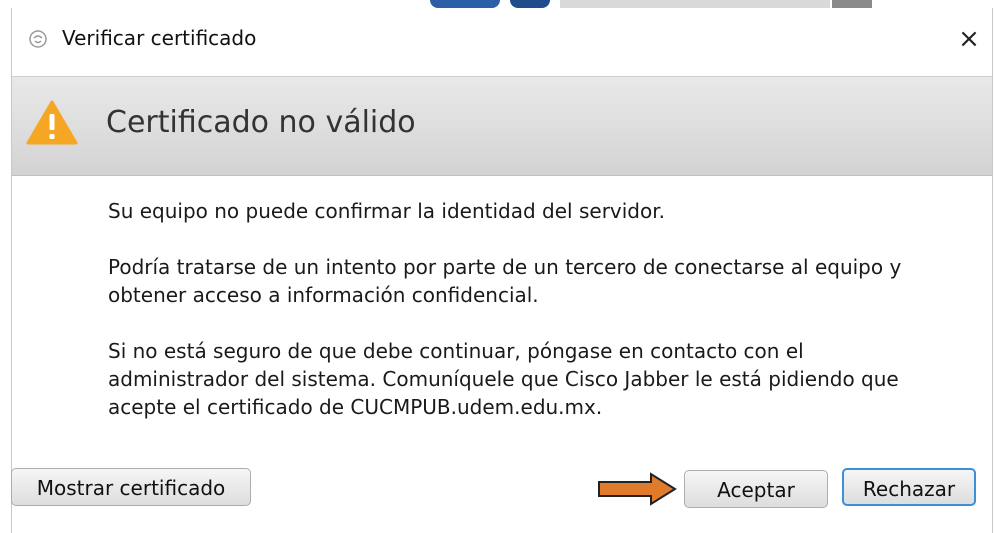 The width and height of the screenshot is (994, 533). I want to click on close-icon: ×, so click(969, 39).